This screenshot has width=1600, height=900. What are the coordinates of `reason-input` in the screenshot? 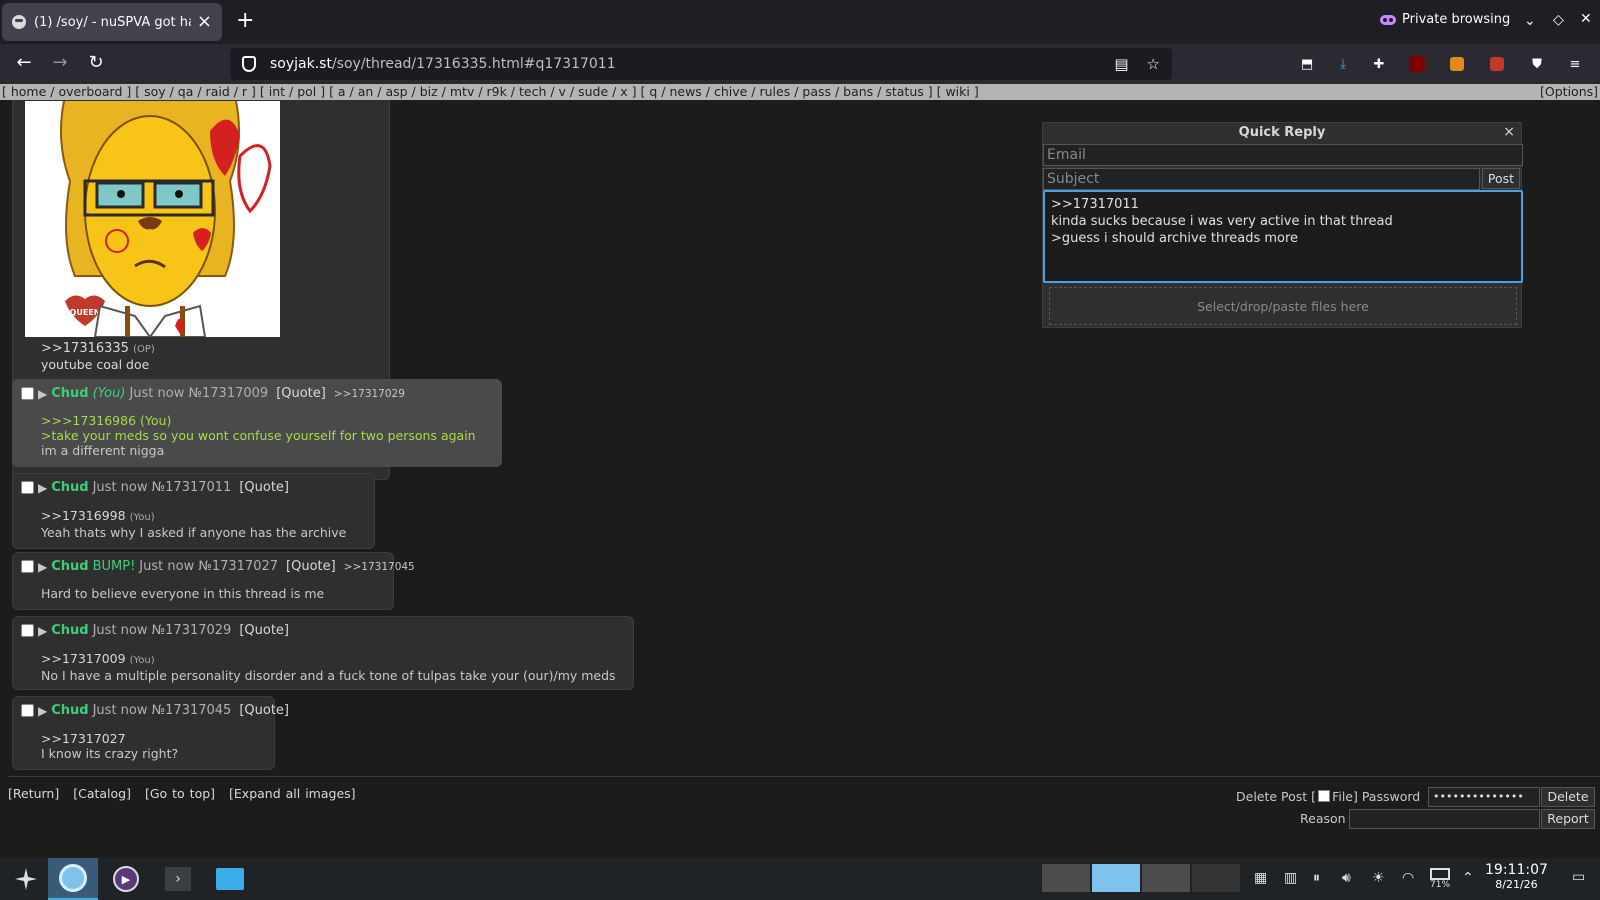 It's located at (1444, 819).